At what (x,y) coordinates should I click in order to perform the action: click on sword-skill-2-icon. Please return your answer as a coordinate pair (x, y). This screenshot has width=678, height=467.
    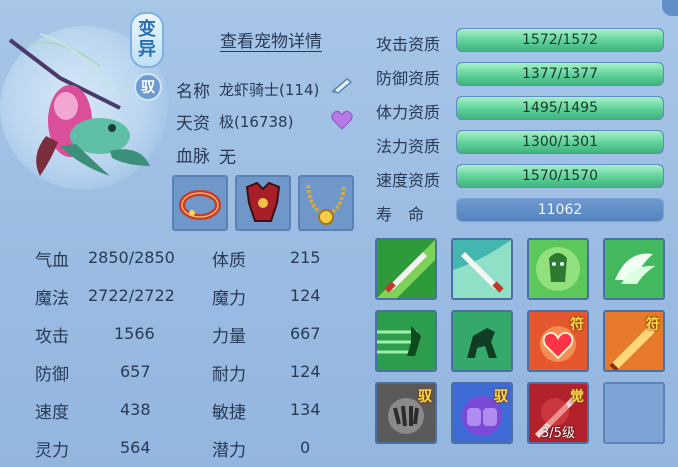
    Looking at the image, I should click on (482, 269).